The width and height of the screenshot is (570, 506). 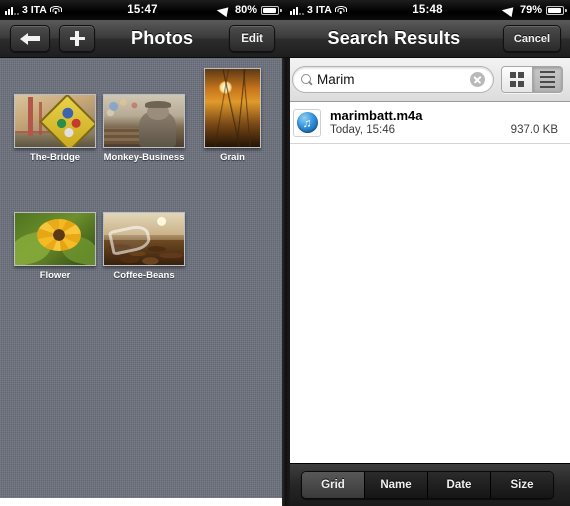 I want to click on view-toggle, so click(x=532, y=79).